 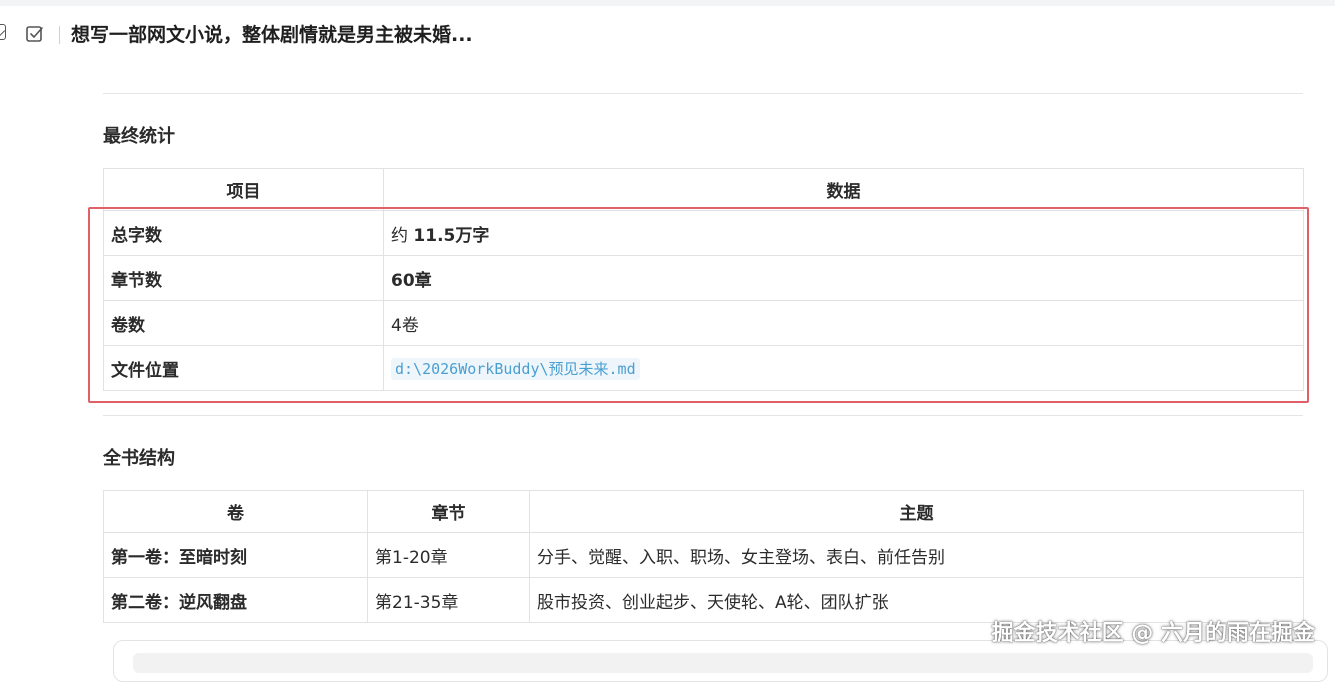 What do you see at coordinates (843, 323) in the screenshot?
I see `stats-value: 4卷` at bounding box center [843, 323].